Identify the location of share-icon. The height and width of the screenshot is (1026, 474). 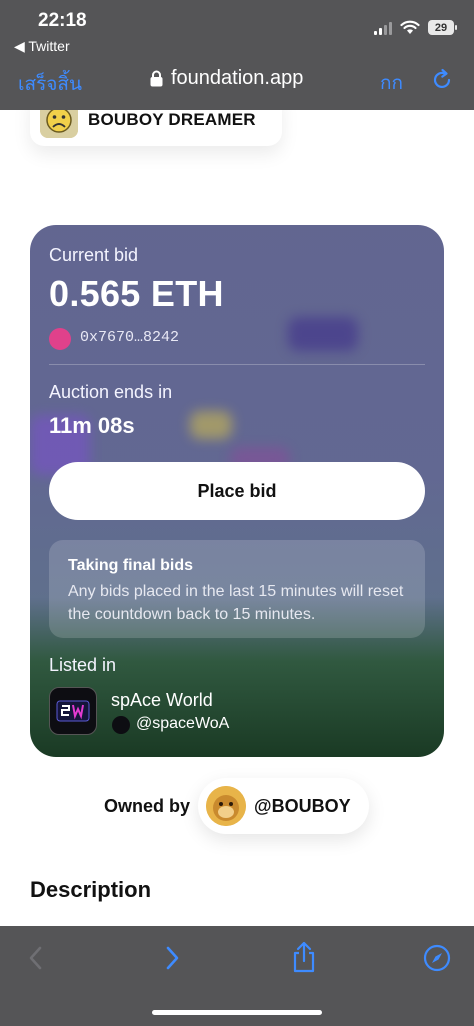
(304, 957).